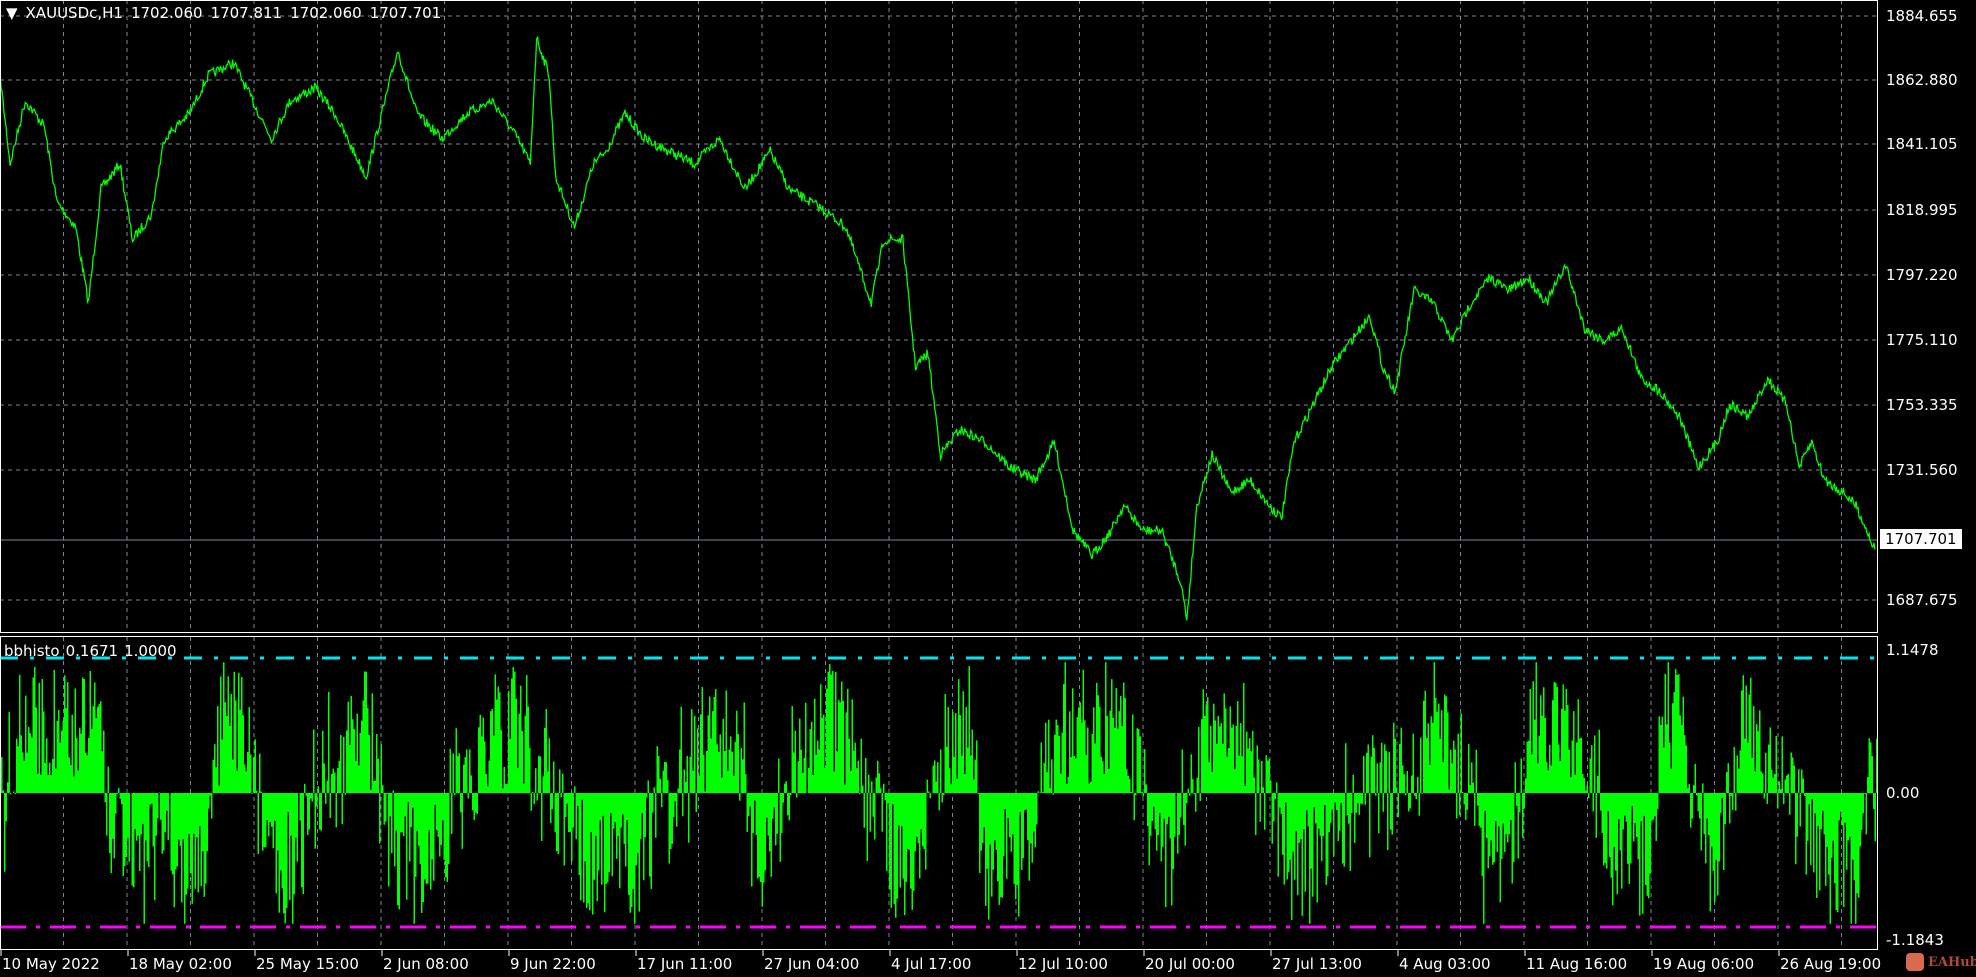  I want to click on dropdown-triangle-icon: ▼, so click(12, 13).